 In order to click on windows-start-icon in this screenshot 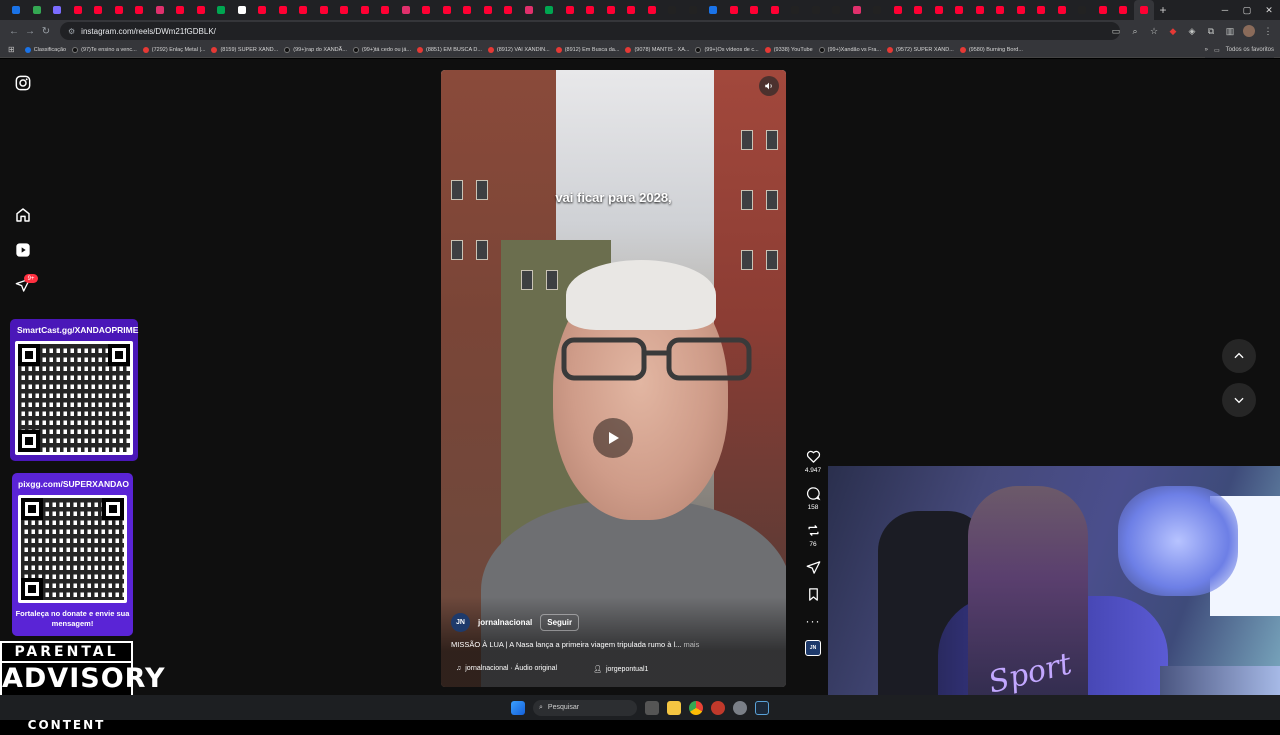, I will do `click(518, 707)`.